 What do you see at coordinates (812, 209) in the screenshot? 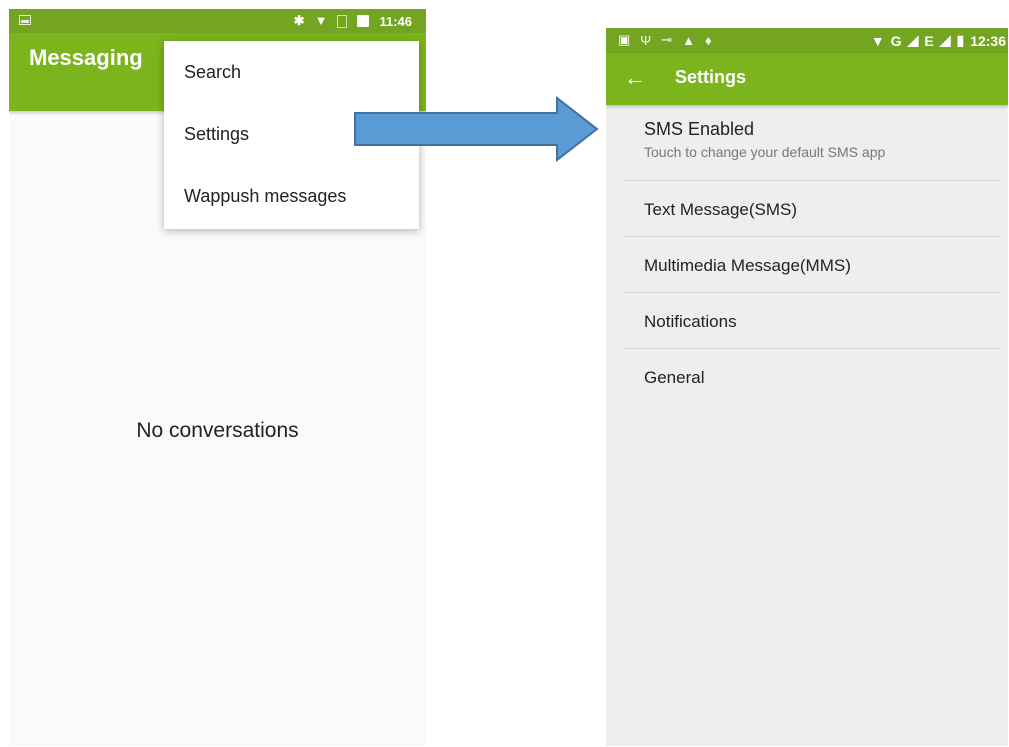
I see `setting-text-message: Text Message(SMS)` at bounding box center [812, 209].